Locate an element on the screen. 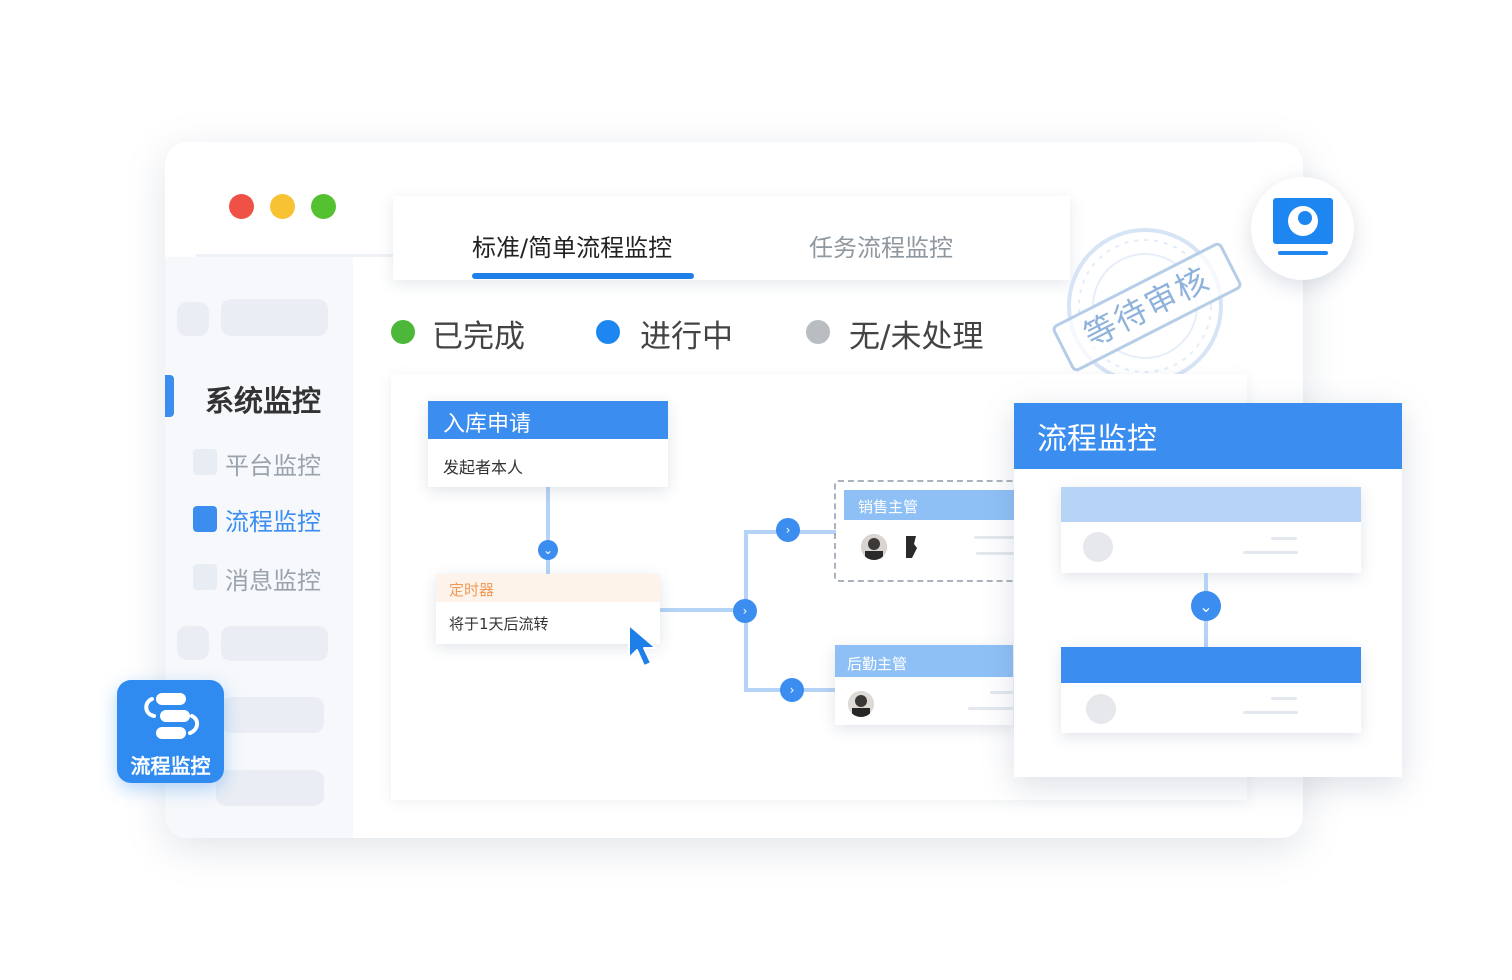 The height and width of the screenshot is (980, 1512). monitor-icon is located at coordinates (1303, 226).